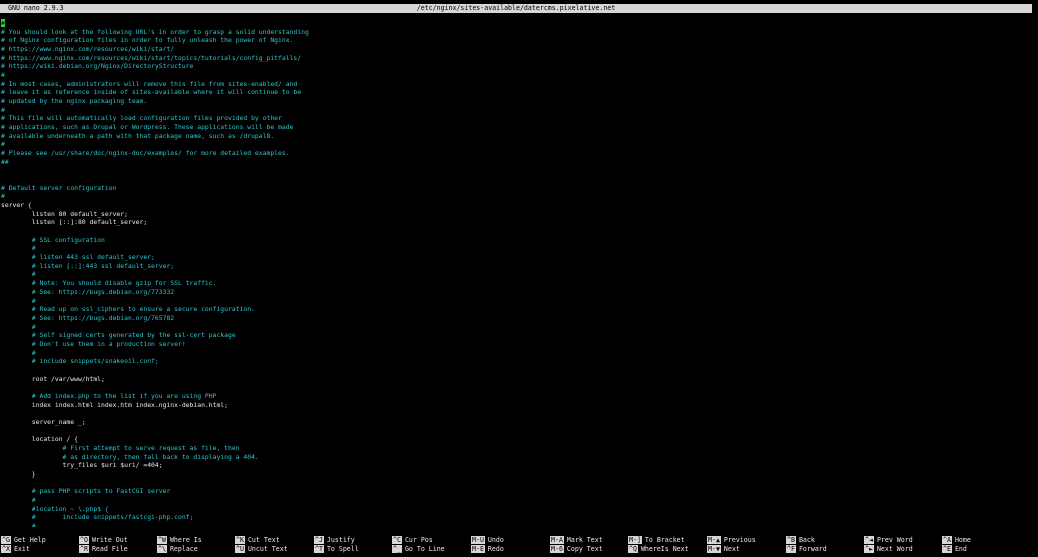 This screenshot has height=557, width=1038. What do you see at coordinates (516, 318) in the screenshot?
I see `editor-line: # See: https://bugs.debian.org/765782` at bounding box center [516, 318].